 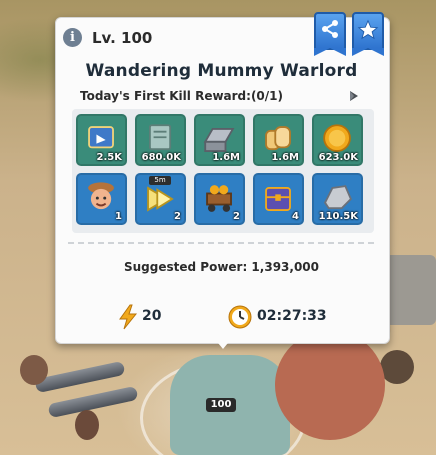 What do you see at coordinates (122, 38) in the screenshot?
I see `level-label: Lv. 100` at bounding box center [122, 38].